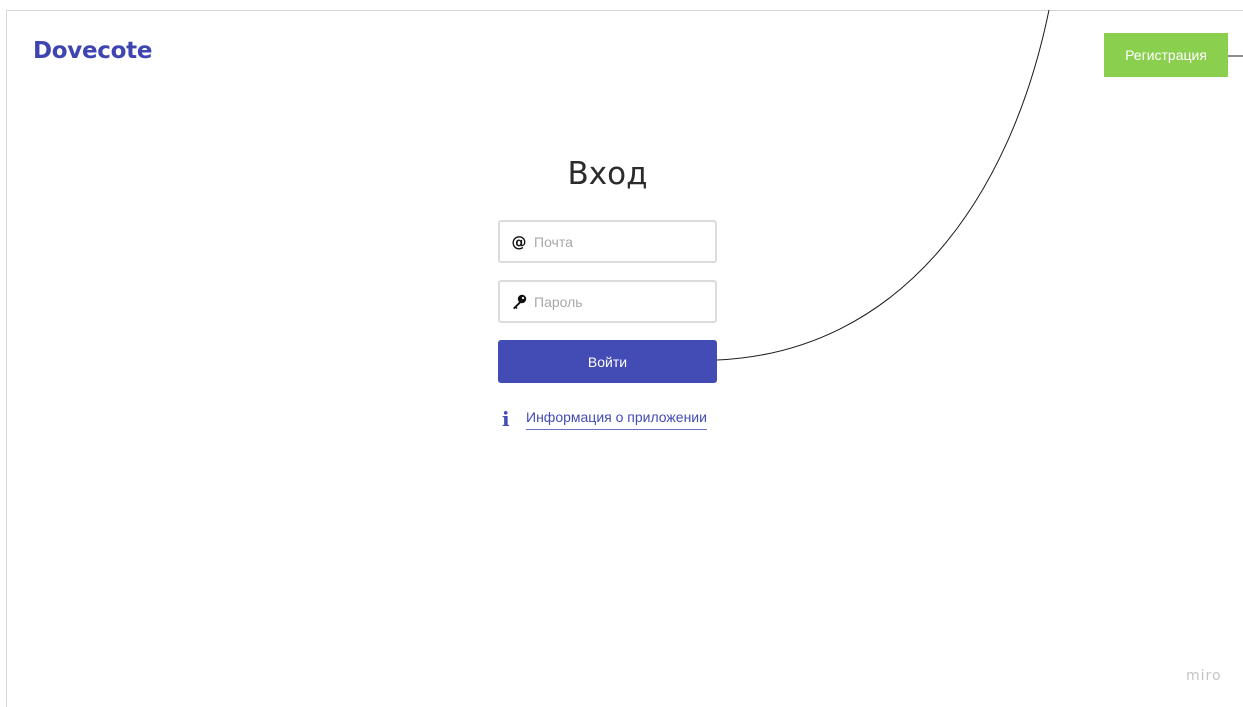  What do you see at coordinates (1204, 676) in the screenshot?
I see `miro-watermark: miro` at bounding box center [1204, 676].